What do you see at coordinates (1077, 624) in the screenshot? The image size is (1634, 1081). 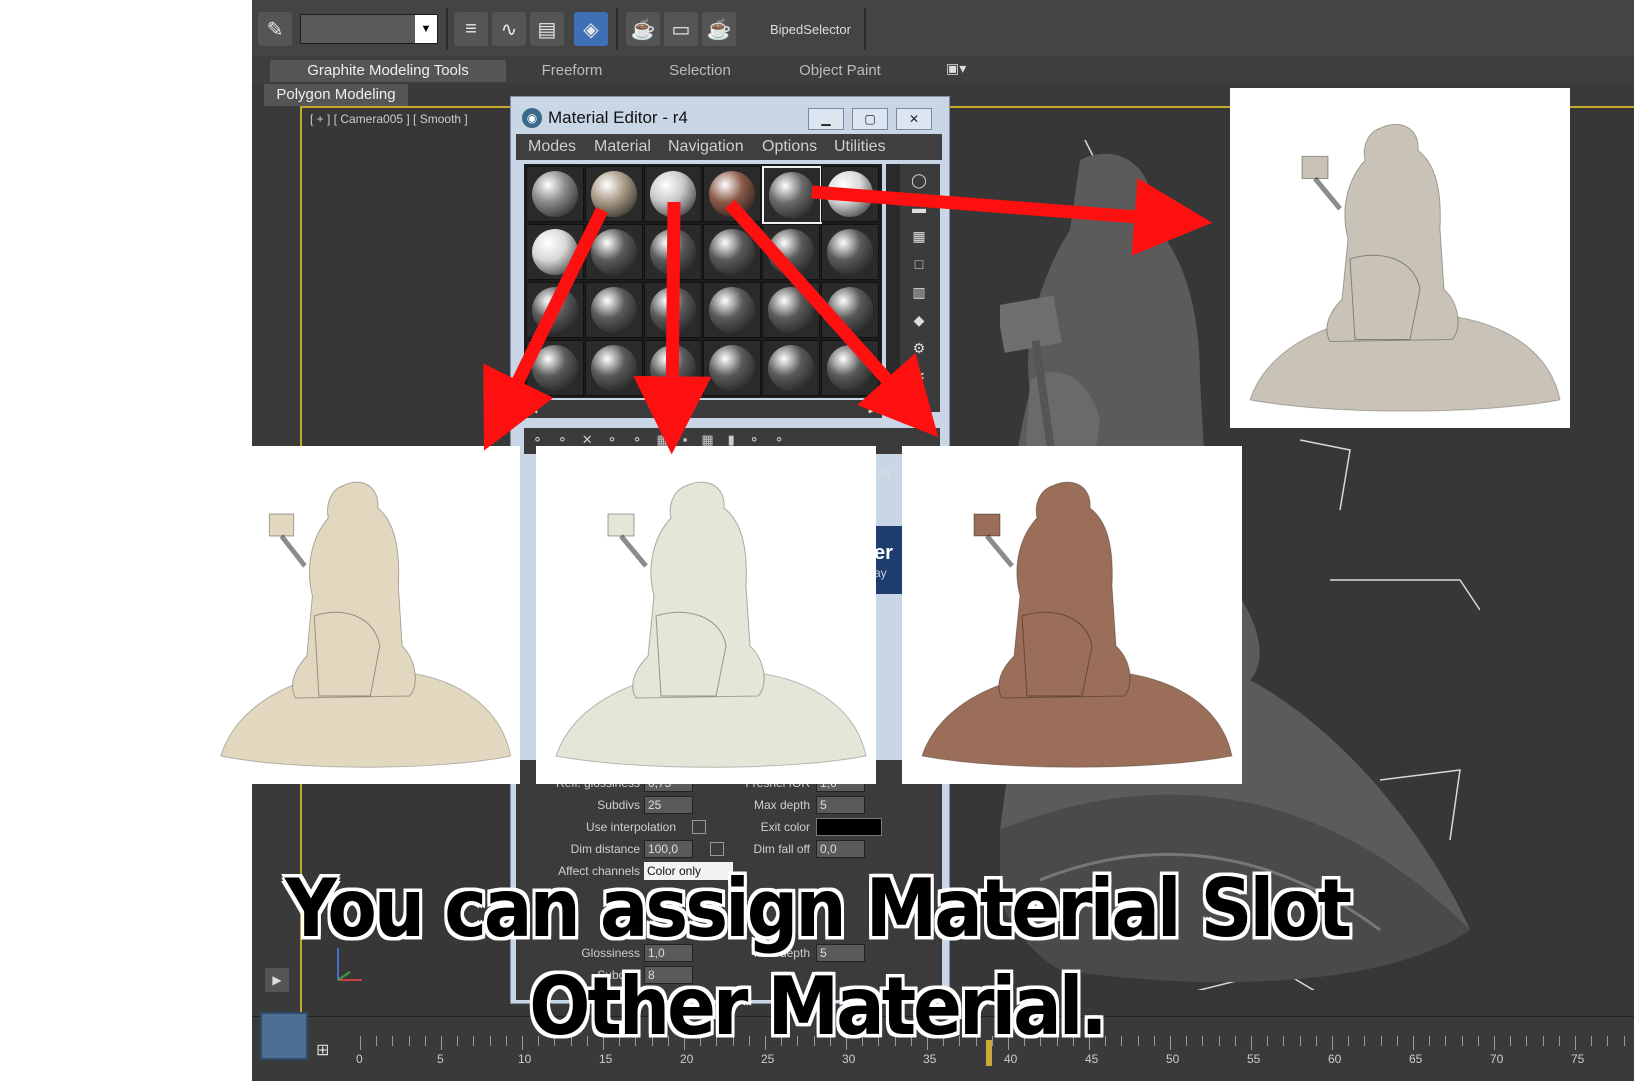 I see `render-statue-right` at bounding box center [1077, 624].